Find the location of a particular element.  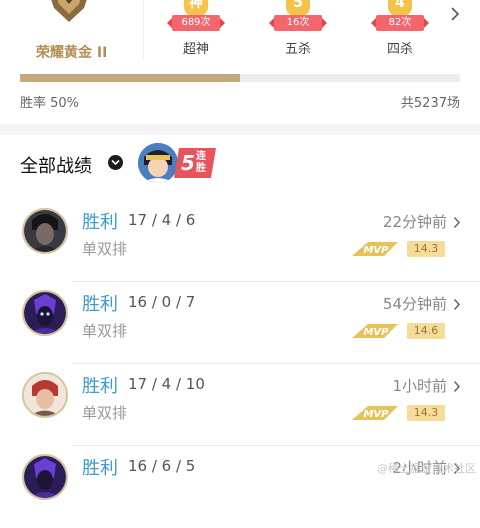

match-time: 54分钟前 is located at coordinates (414, 304).